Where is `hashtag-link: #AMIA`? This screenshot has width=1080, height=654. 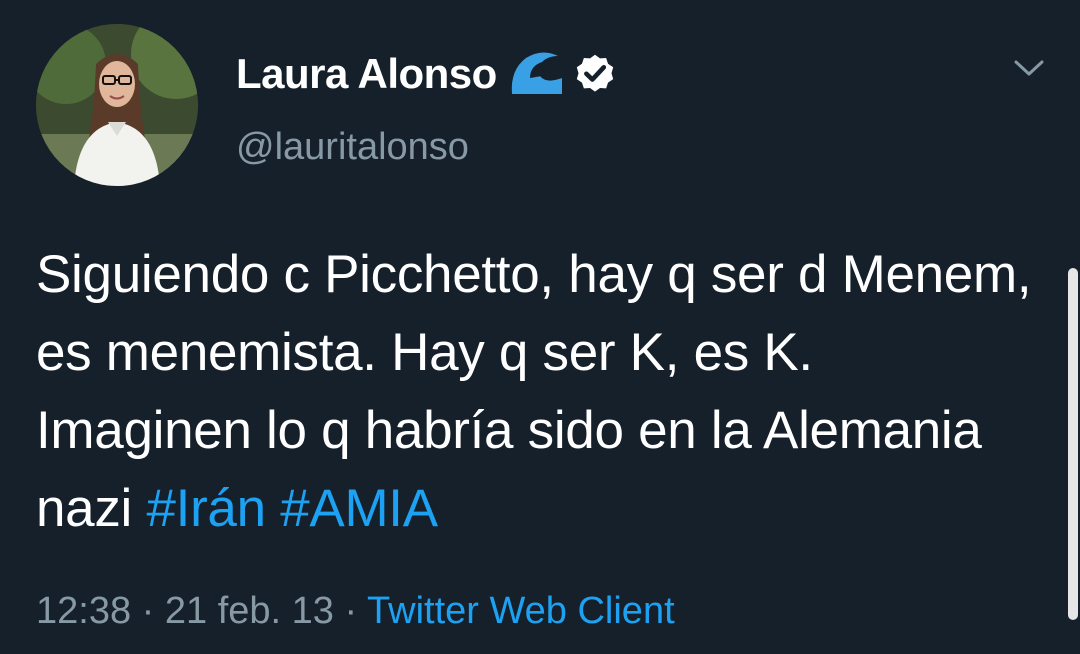 hashtag-link: #AMIA is located at coordinates (359, 508).